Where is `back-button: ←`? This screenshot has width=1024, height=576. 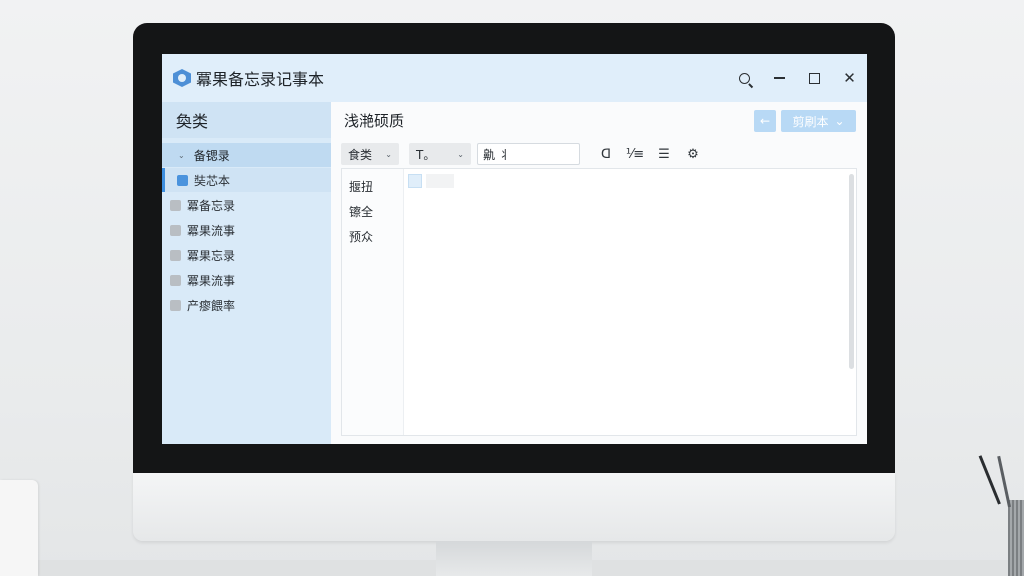
back-button: ← is located at coordinates (765, 121).